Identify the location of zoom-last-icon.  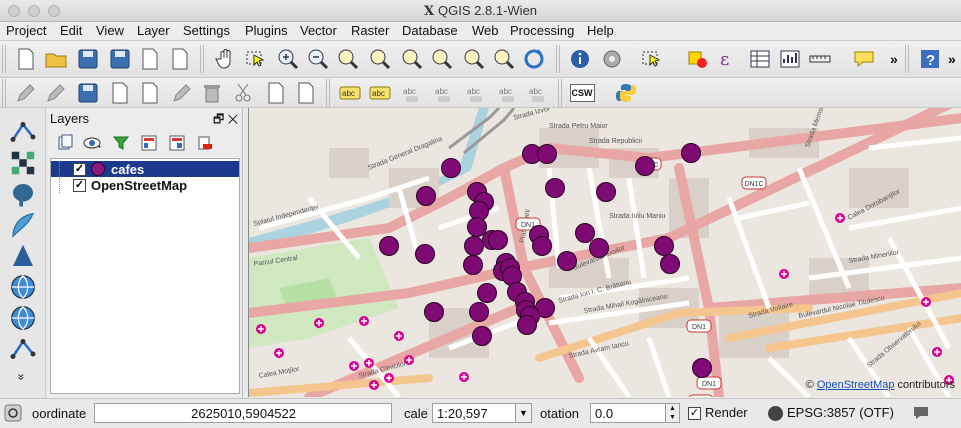
(474, 59).